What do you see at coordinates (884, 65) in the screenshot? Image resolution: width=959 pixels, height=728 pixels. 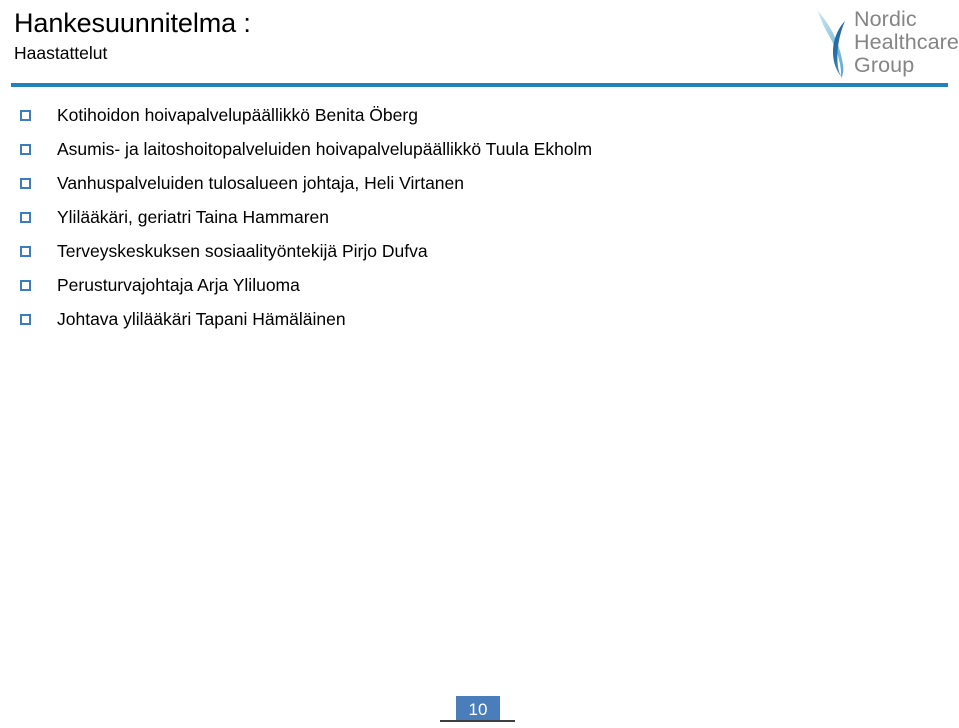 I see `brand-logo-line-3: Group` at bounding box center [884, 65].